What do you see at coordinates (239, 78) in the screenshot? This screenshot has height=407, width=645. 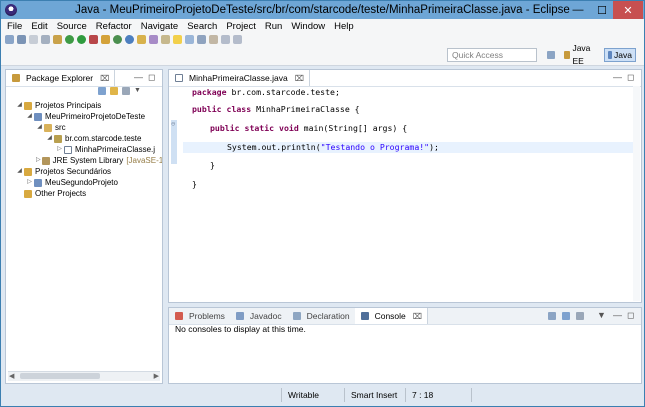 I see `tab-editor-file: MinhaPrimeiraClasse.java ⌧` at bounding box center [239, 78].